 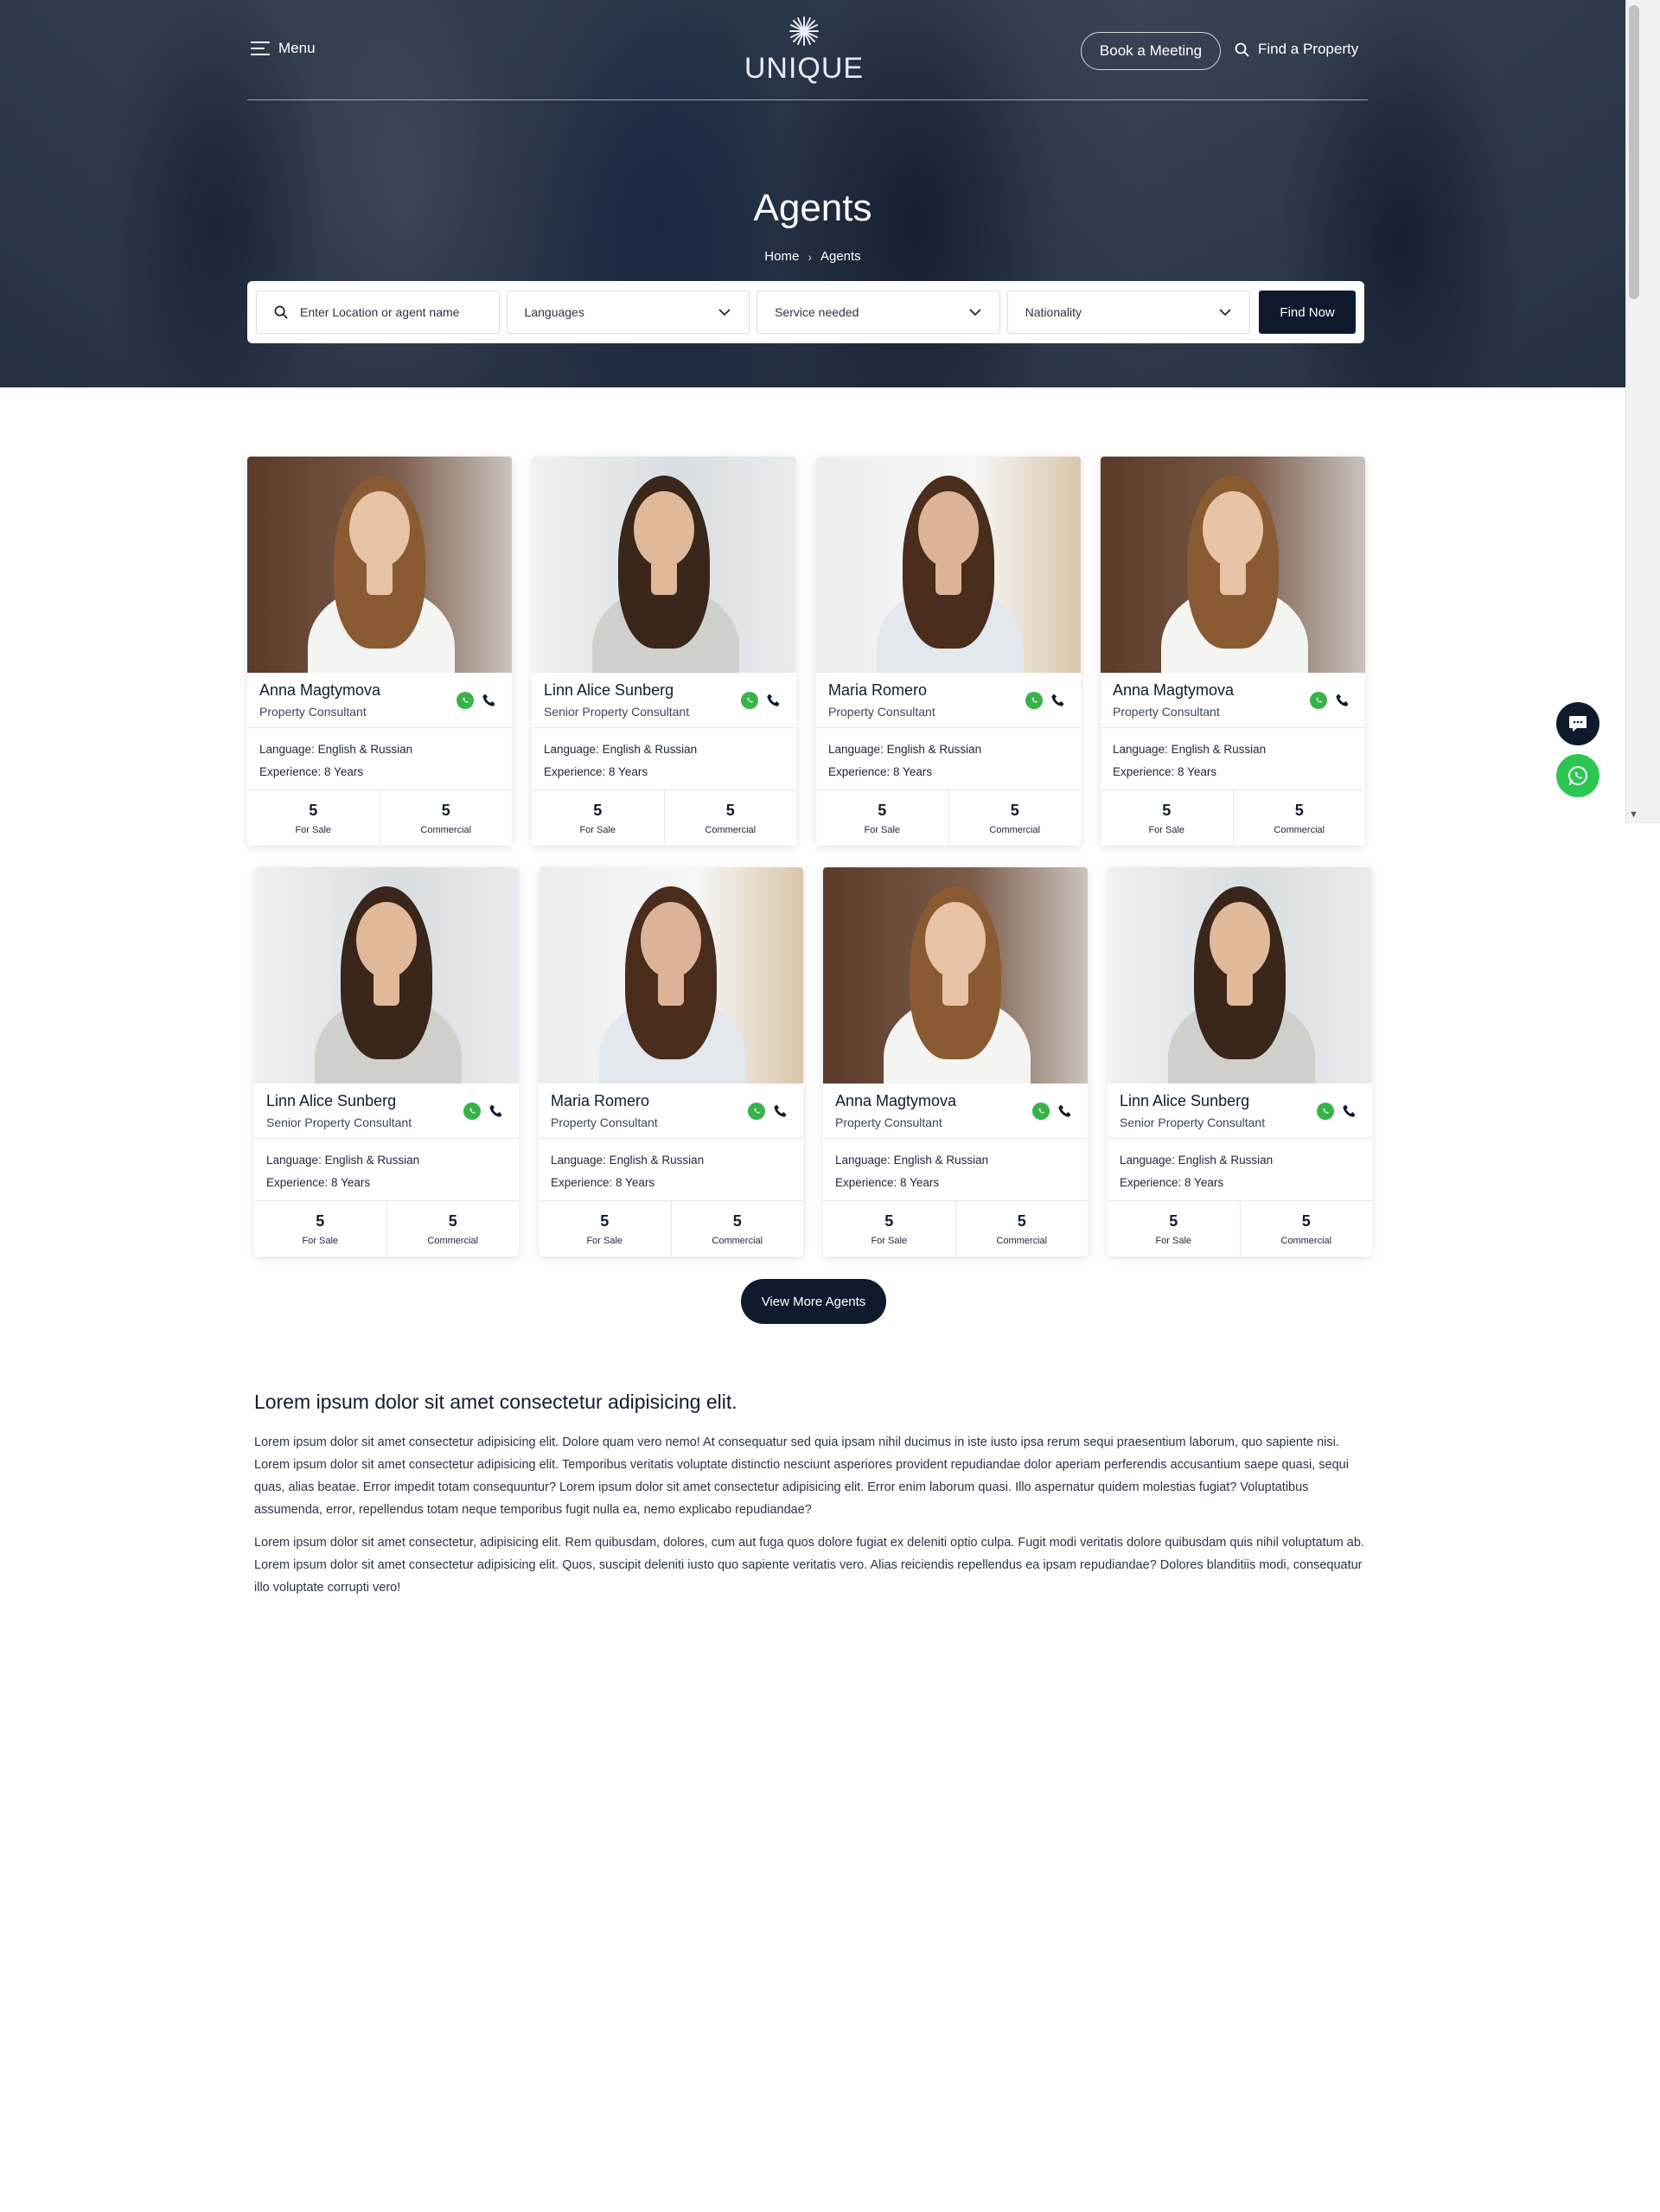 I want to click on breadcrumb-home: Home, so click(x=781, y=256).